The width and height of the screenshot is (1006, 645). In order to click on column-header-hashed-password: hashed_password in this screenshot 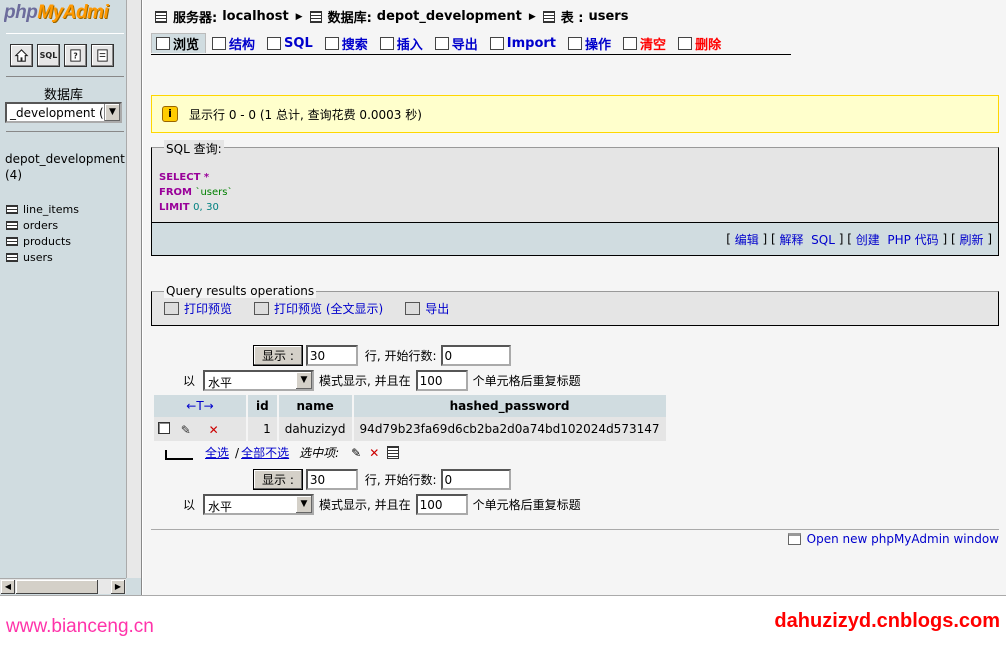, I will do `click(509, 406)`.